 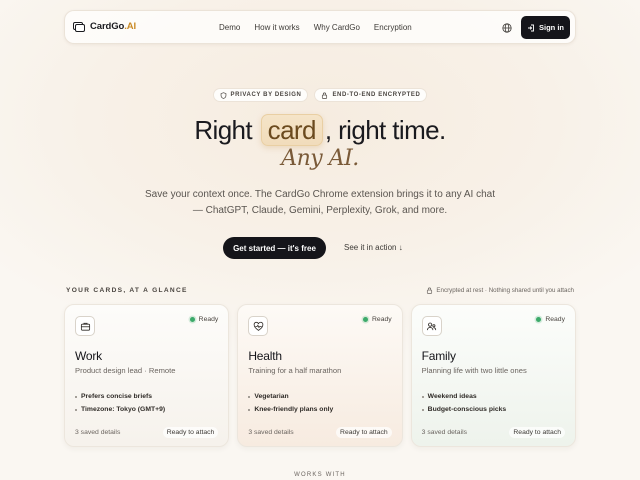 What do you see at coordinates (276, 27) in the screenshot?
I see `nav-link-how-it-works: How it works` at bounding box center [276, 27].